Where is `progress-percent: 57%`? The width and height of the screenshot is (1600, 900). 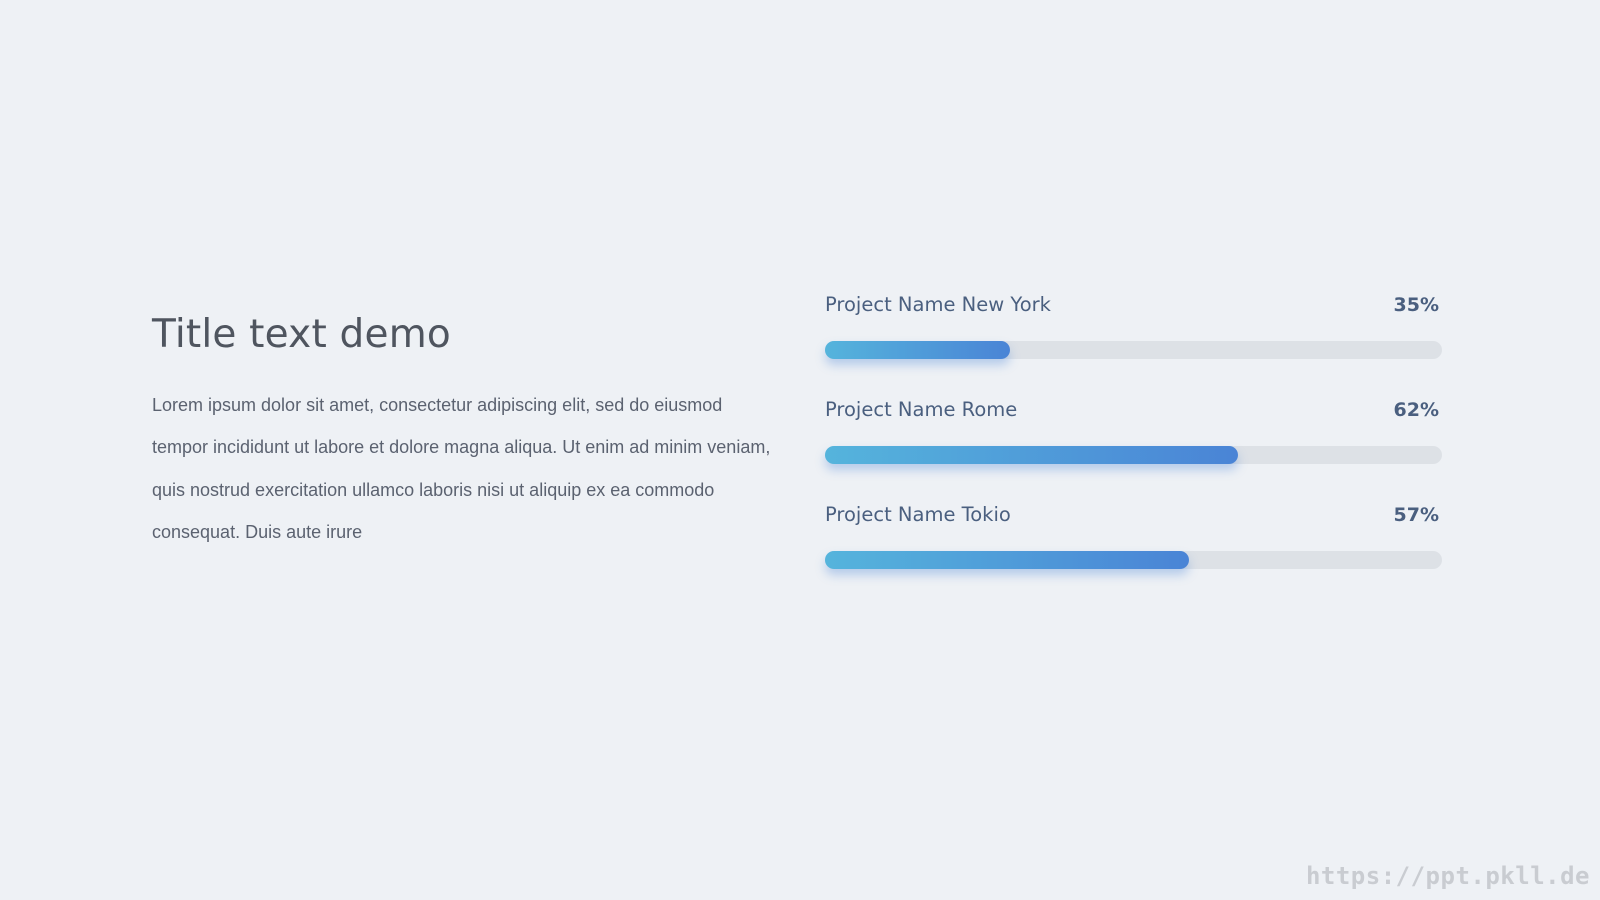 progress-percent: 57% is located at coordinates (1416, 515).